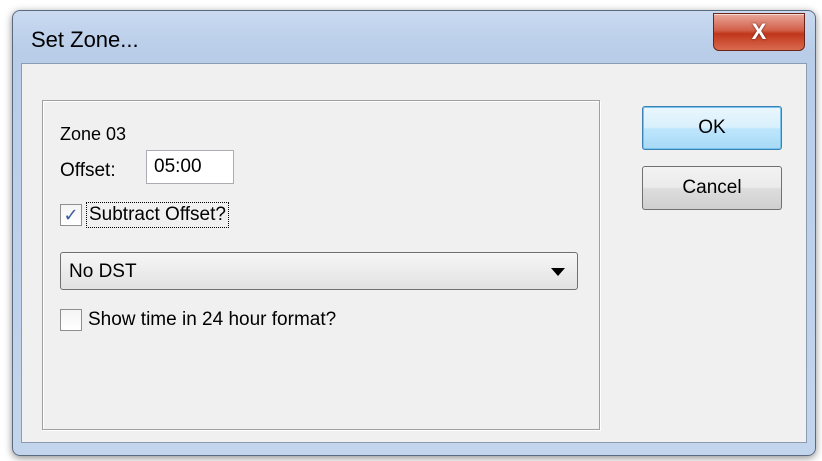  Describe the element at coordinates (93, 134) in the screenshot. I see `zone-name-label: Zone 03` at that location.